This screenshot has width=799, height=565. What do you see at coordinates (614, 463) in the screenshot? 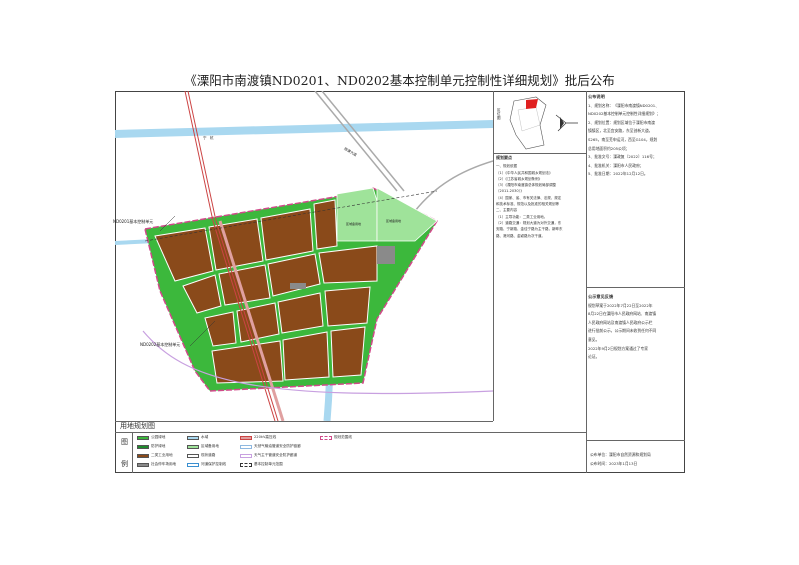
I see `publisher-date: 公布时间：2023年1月13日` at bounding box center [614, 463].